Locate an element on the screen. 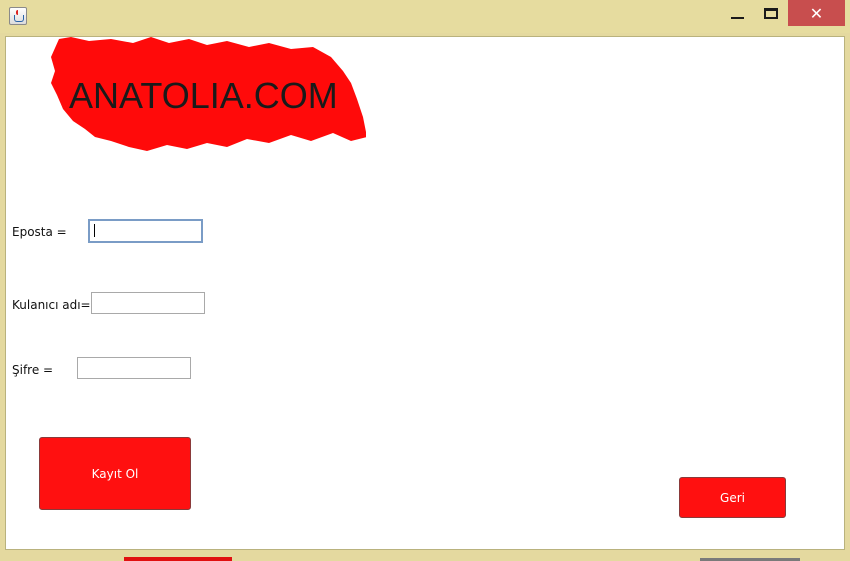 The width and height of the screenshot is (850, 561). java-cup-icon is located at coordinates (18, 16).